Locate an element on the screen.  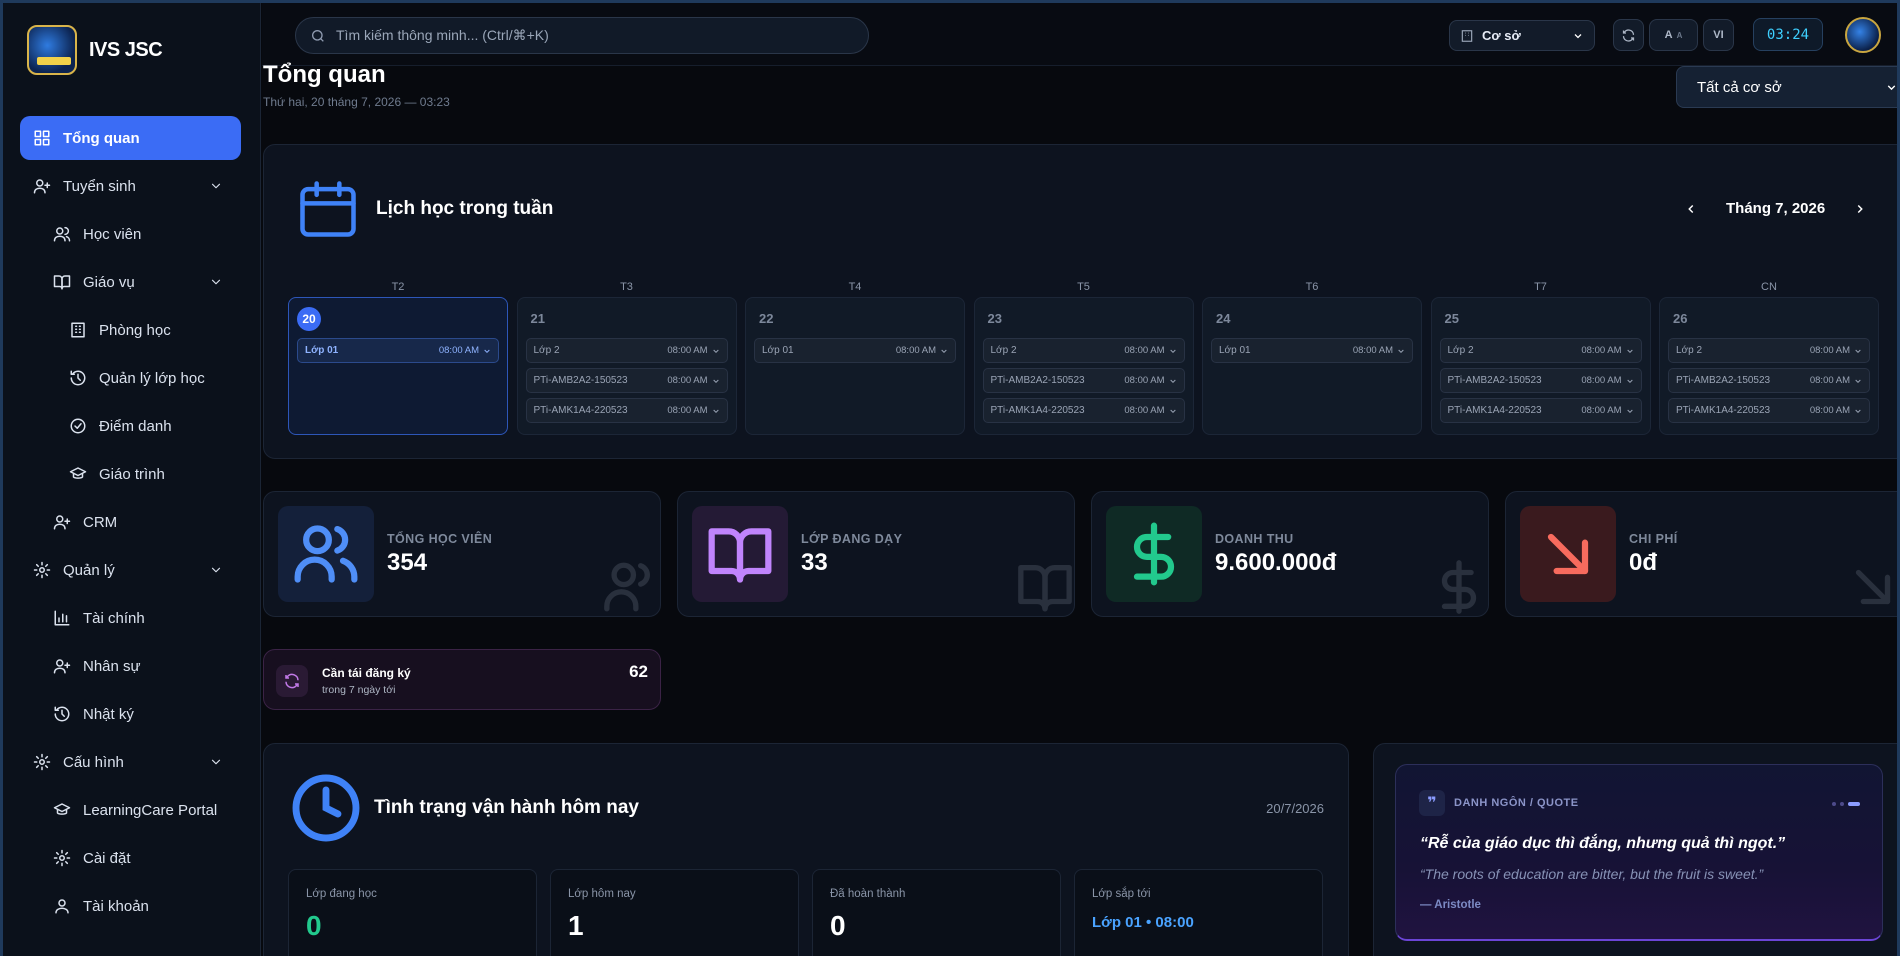
ops-box-upcoming: Lớp sắp tới Lớp 01 • 08:00 is located at coordinates (1198, 912).